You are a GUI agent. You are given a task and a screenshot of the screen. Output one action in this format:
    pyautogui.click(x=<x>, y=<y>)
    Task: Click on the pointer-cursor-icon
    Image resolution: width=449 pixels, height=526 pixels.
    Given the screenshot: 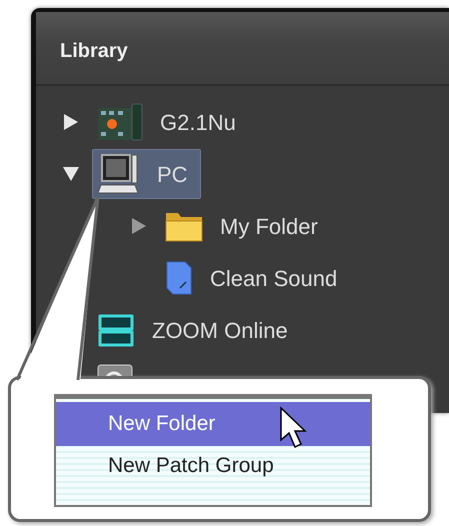 What is the action you would take?
    pyautogui.click(x=293, y=427)
    